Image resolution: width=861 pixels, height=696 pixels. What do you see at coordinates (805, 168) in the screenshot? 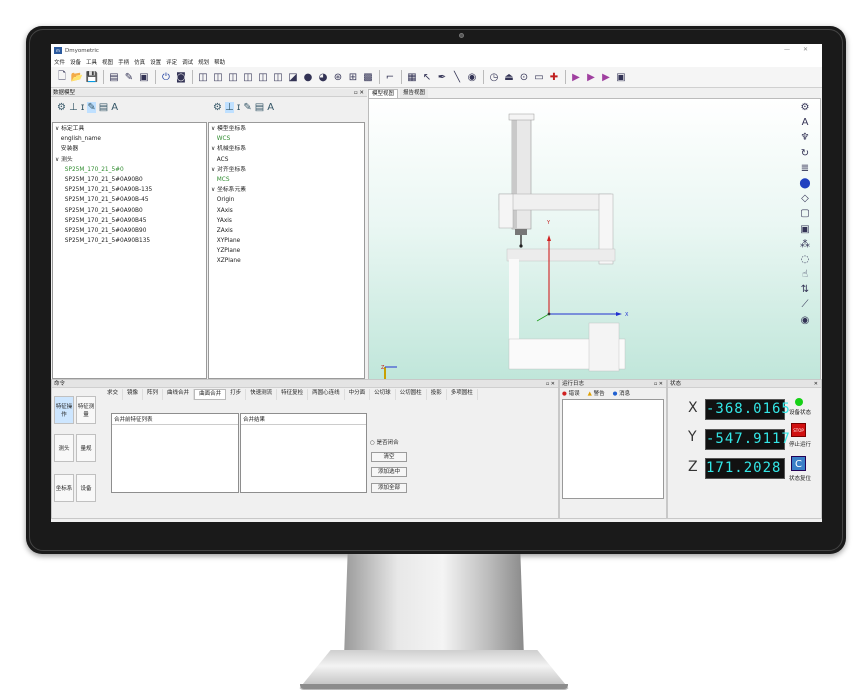
I see `layers-tool-icon: ≣` at bounding box center [805, 168].